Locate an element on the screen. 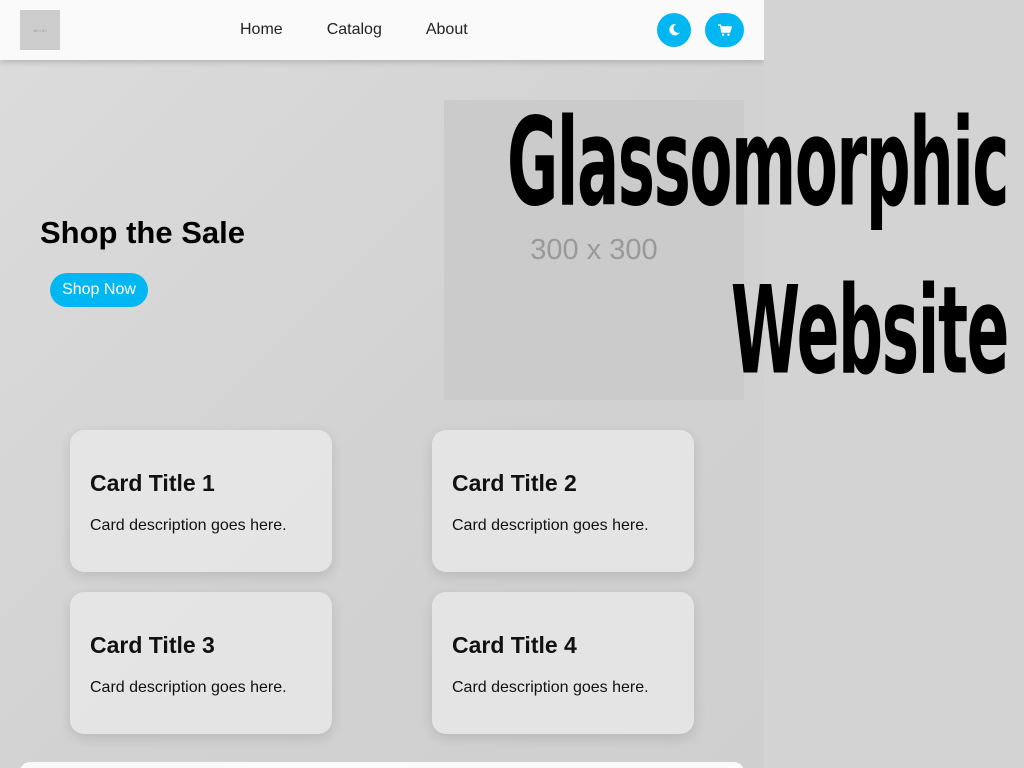 The image size is (1024, 768). card-title: Card Title 2 is located at coordinates (514, 483).